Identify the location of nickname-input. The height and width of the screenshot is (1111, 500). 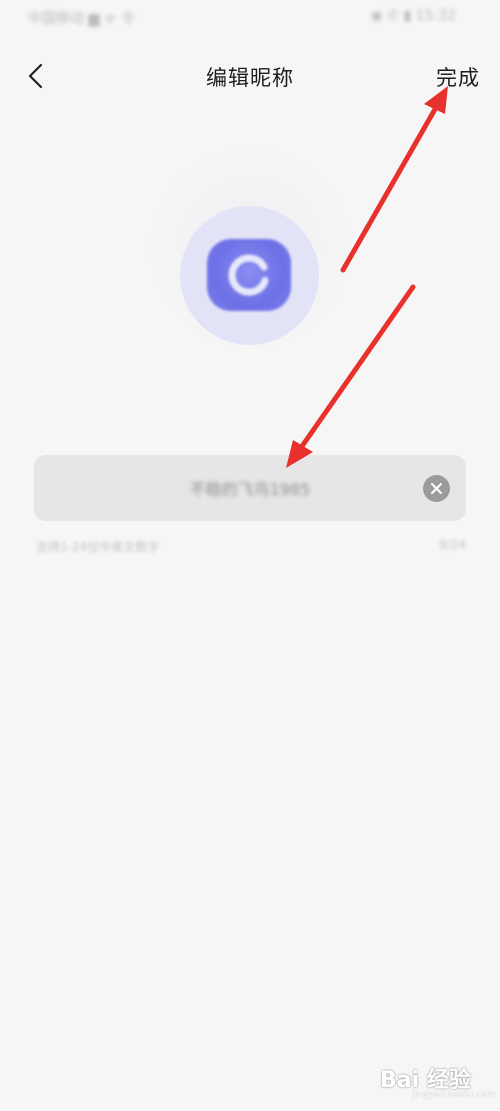
(250, 488).